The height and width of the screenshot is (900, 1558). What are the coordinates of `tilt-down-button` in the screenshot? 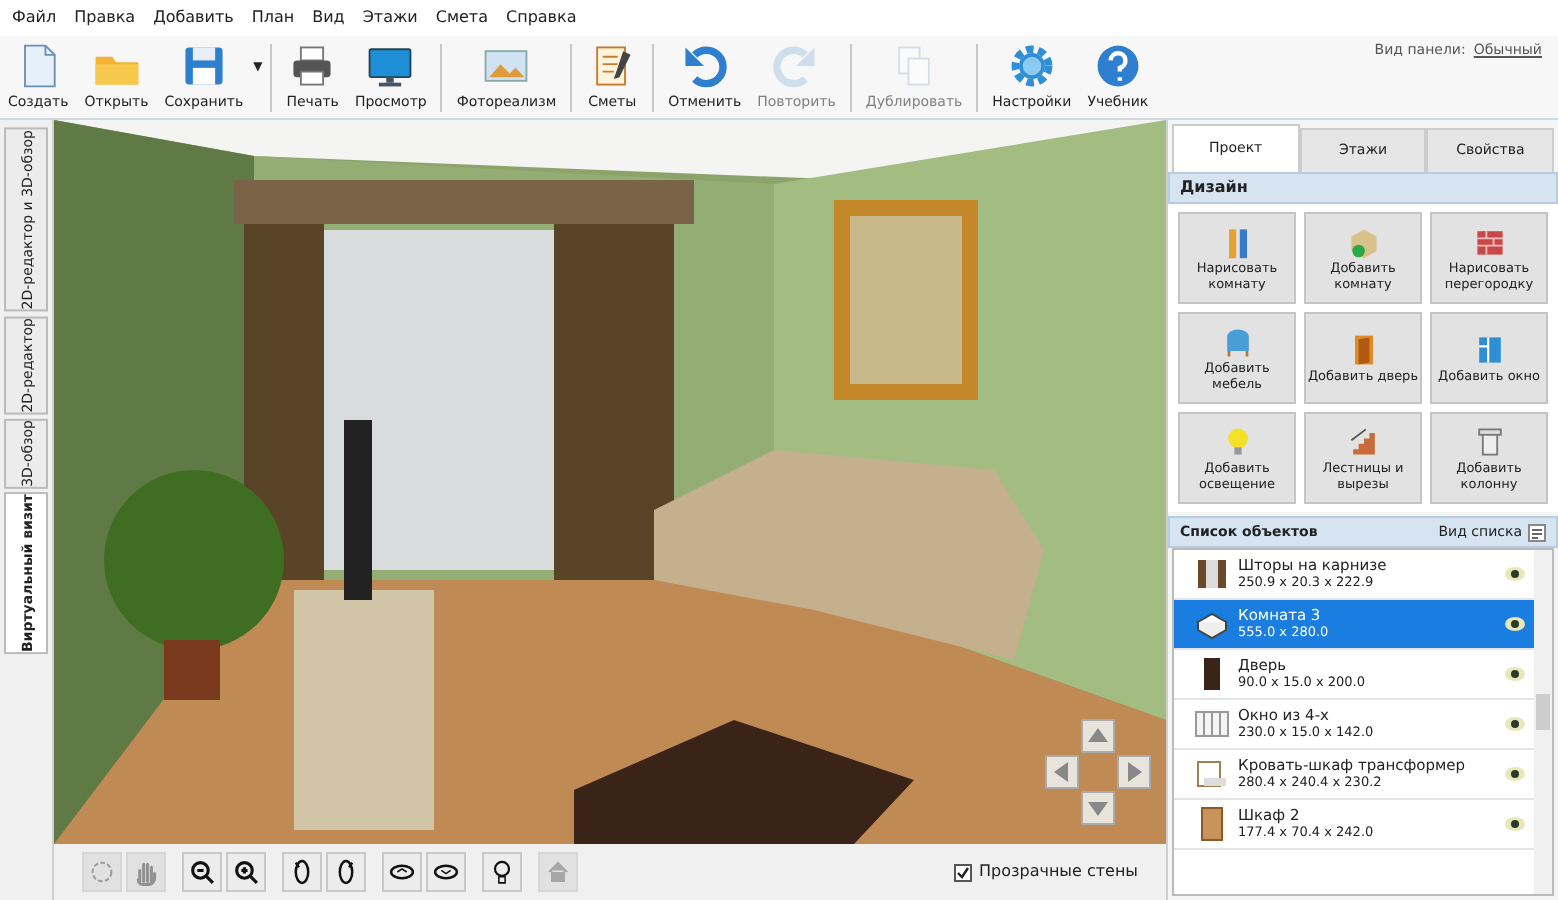 It's located at (446, 872).